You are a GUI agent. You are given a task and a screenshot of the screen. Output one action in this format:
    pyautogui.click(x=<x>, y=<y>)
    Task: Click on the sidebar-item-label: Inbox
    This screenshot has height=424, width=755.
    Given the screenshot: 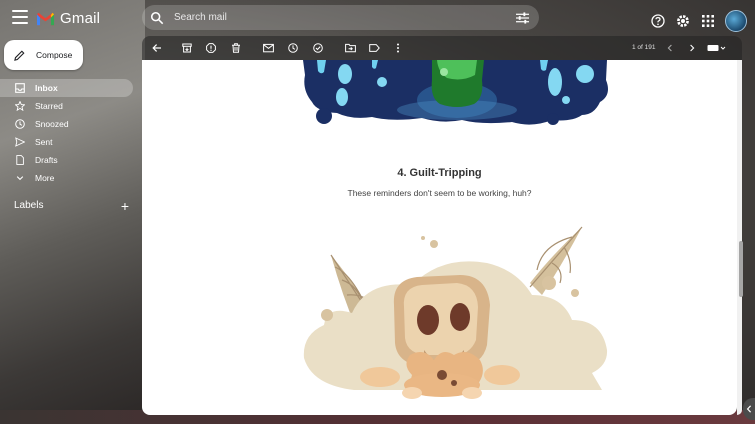 What is the action you would take?
    pyautogui.click(x=46, y=88)
    